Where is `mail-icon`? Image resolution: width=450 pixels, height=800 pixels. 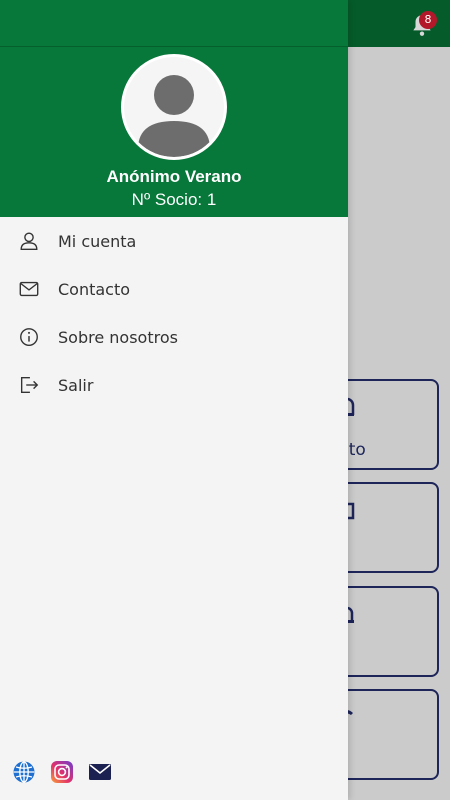 mail-icon is located at coordinates (29, 289).